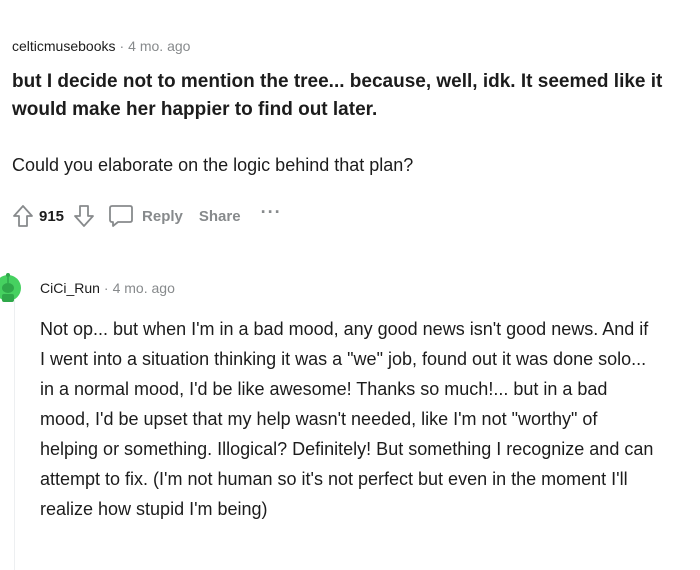 This screenshot has height=570, width=700. What do you see at coordinates (15, 288) in the screenshot?
I see `snoo-avatar-icon` at bounding box center [15, 288].